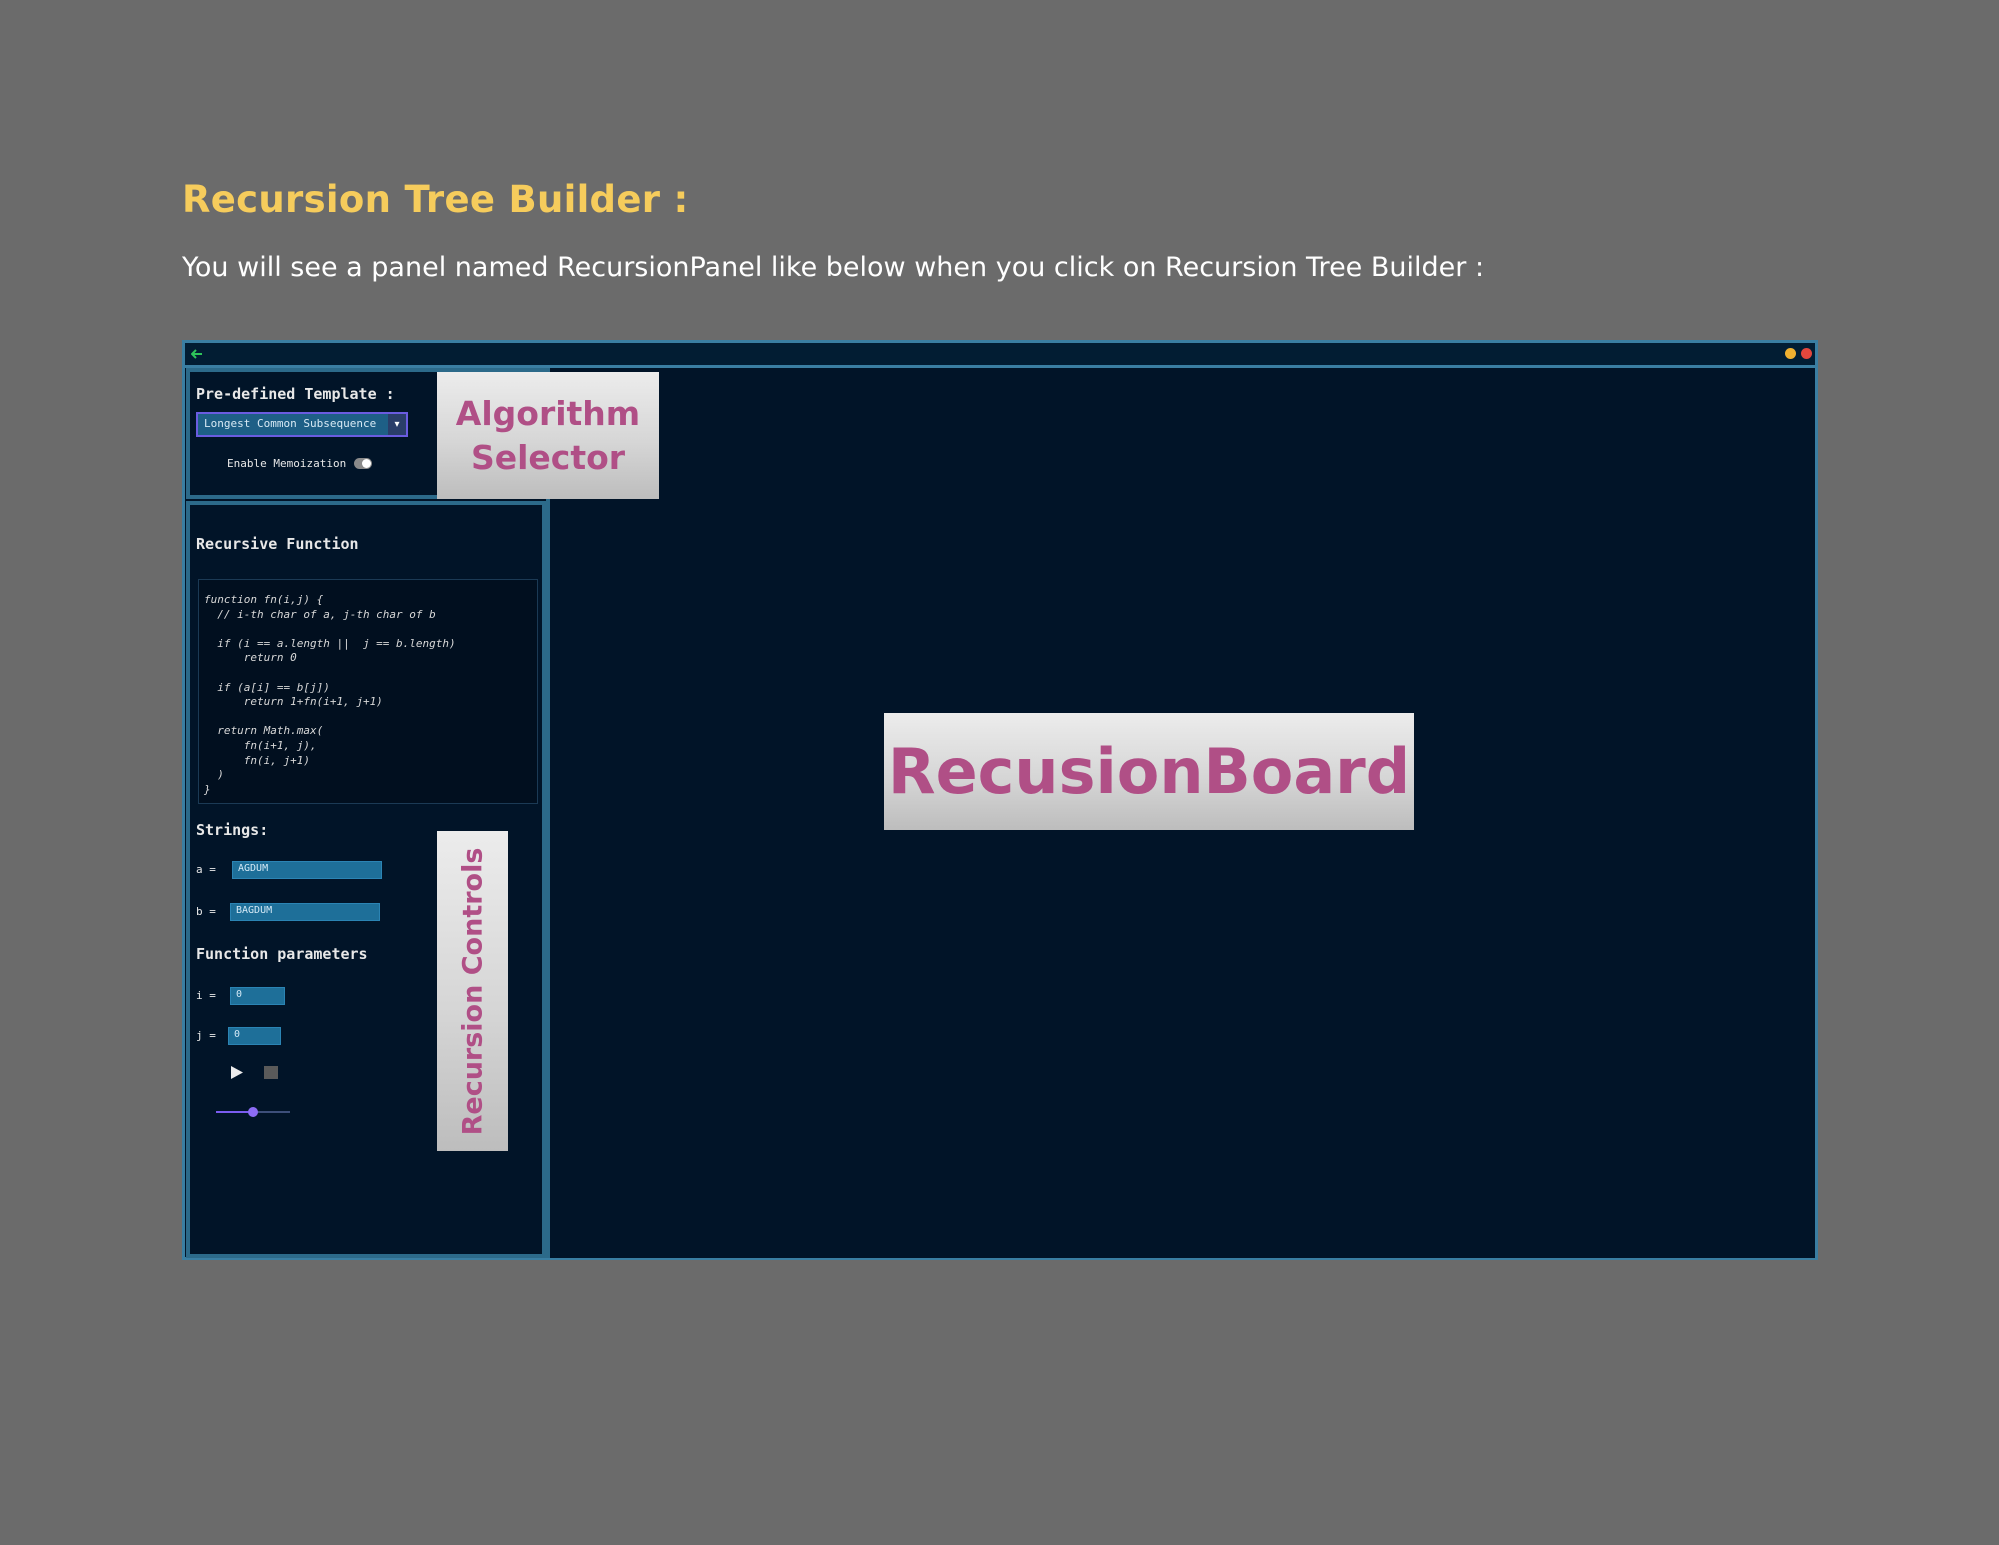 Image resolution: width=1999 pixels, height=1545 pixels. I want to click on slider-thumb, so click(253, 1112).